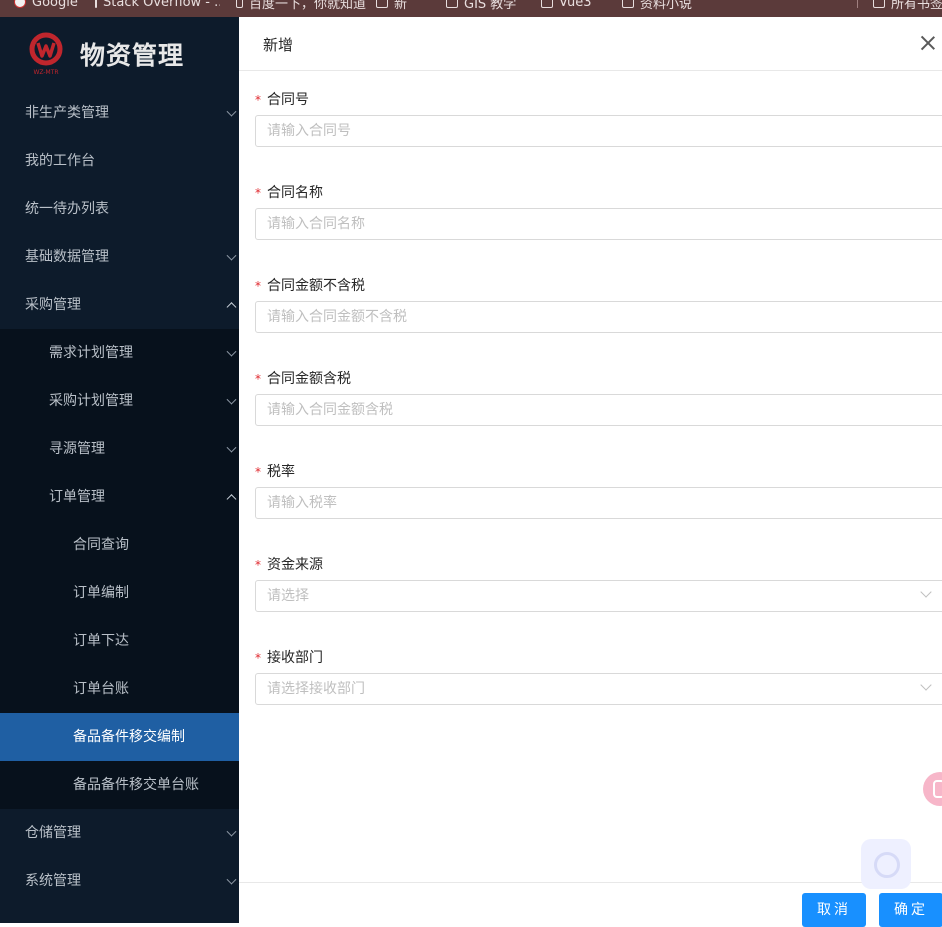 The height and width of the screenshot is (927, 942). I want to click on dialog-title: 新增, so click(278, 45).